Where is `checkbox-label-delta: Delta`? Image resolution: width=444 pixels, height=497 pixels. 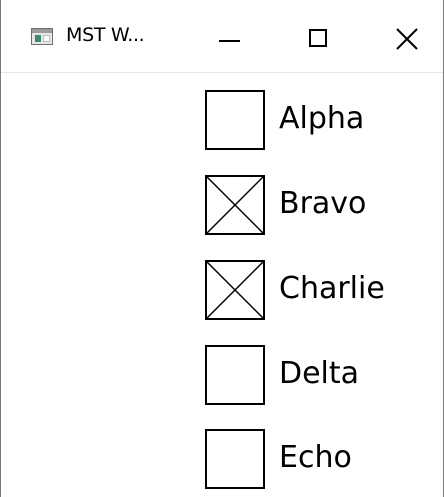
checkbox-label-delta: Delta is located at coordinates (319, 373).